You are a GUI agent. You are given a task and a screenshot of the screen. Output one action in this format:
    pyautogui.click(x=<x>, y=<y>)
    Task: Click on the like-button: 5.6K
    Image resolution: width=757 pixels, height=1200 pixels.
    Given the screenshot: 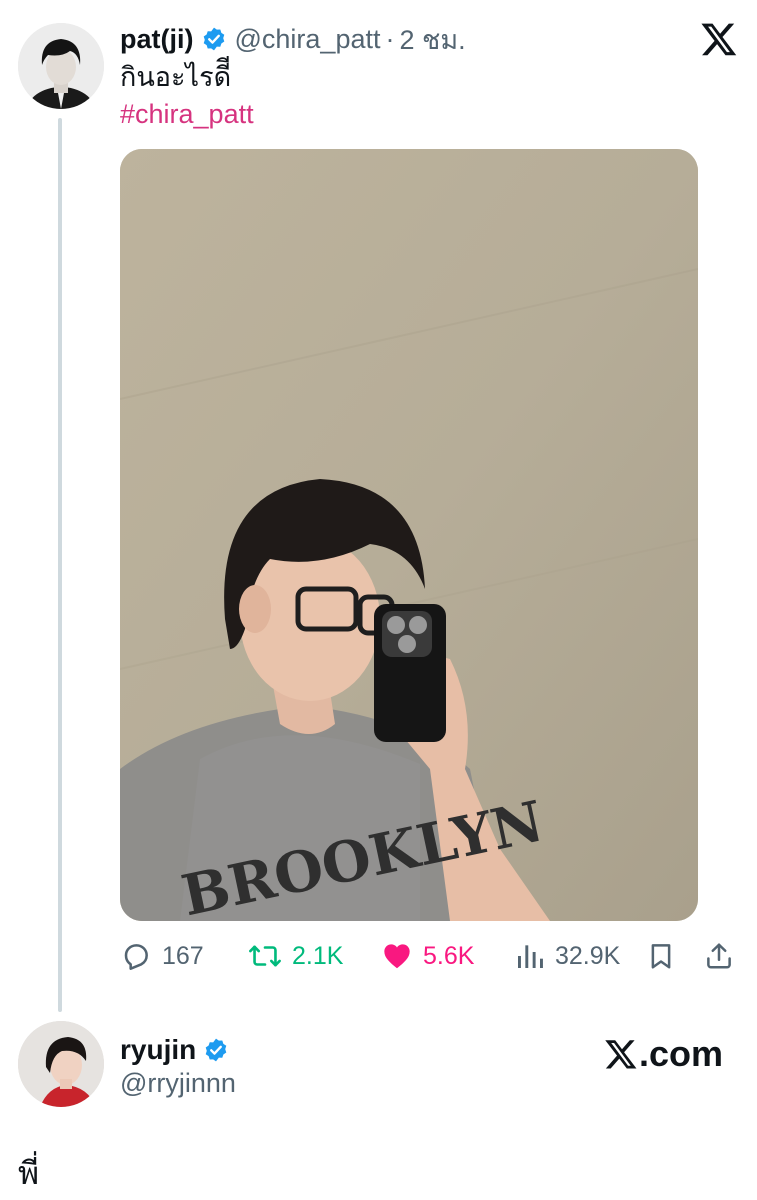 What is the action you would take?
    pyautogui.click(x=427, y=956)
    